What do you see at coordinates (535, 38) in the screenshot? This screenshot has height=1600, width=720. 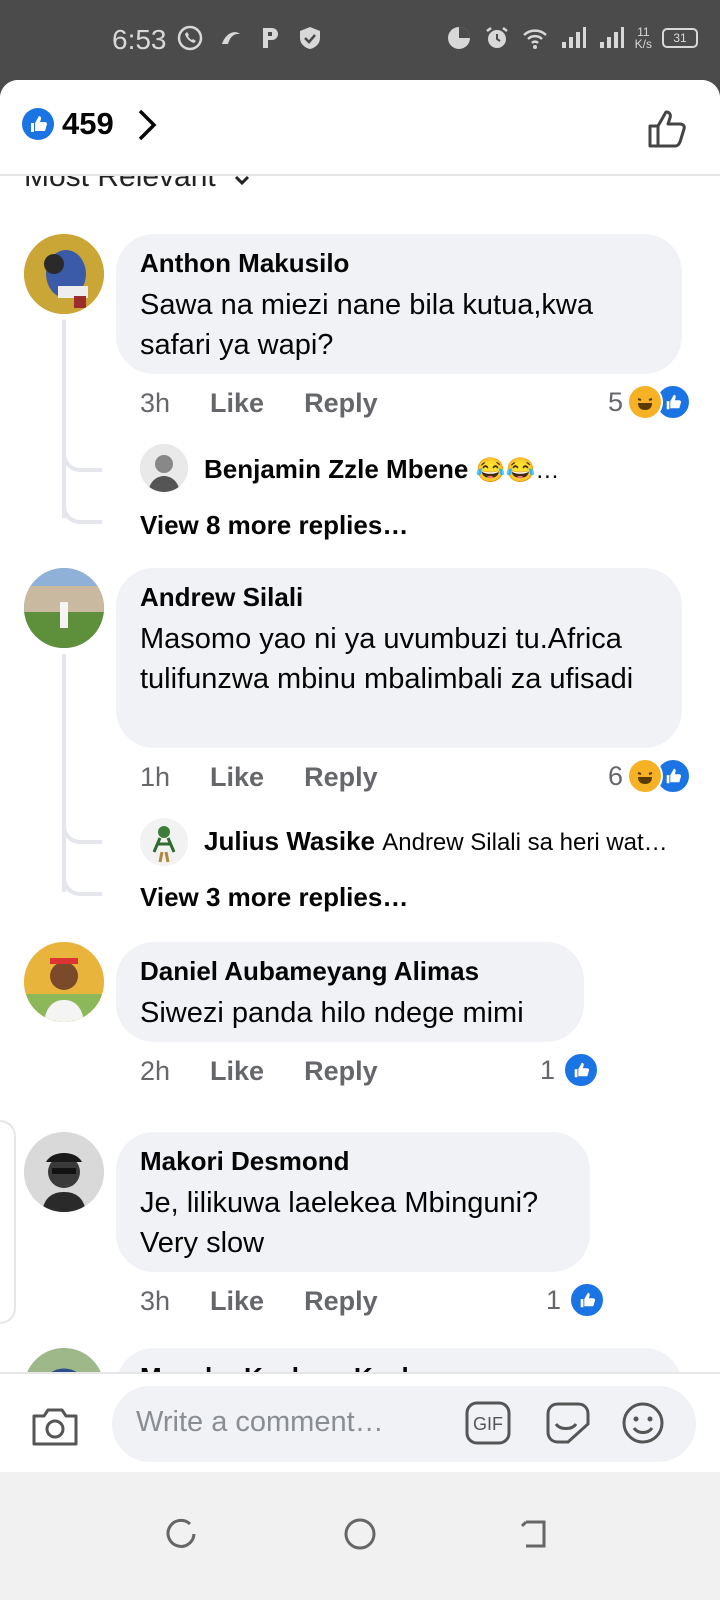 I see `wifi-icon` at bounding box center [535, 38].